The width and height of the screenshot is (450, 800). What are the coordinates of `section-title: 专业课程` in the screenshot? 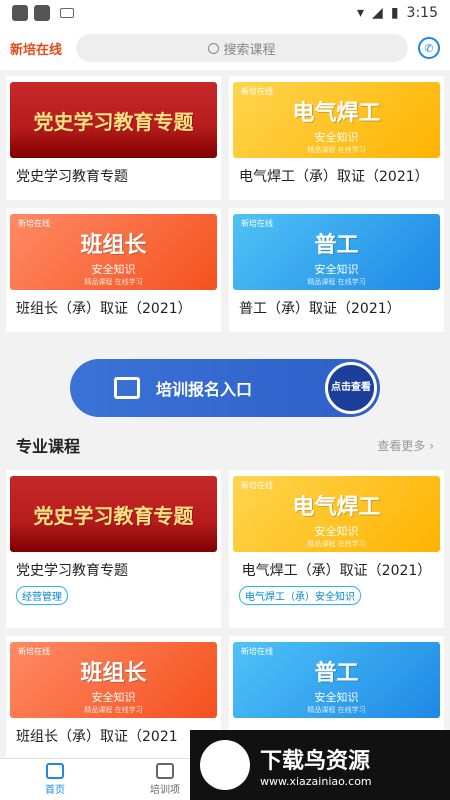 It's located at (48, 446).